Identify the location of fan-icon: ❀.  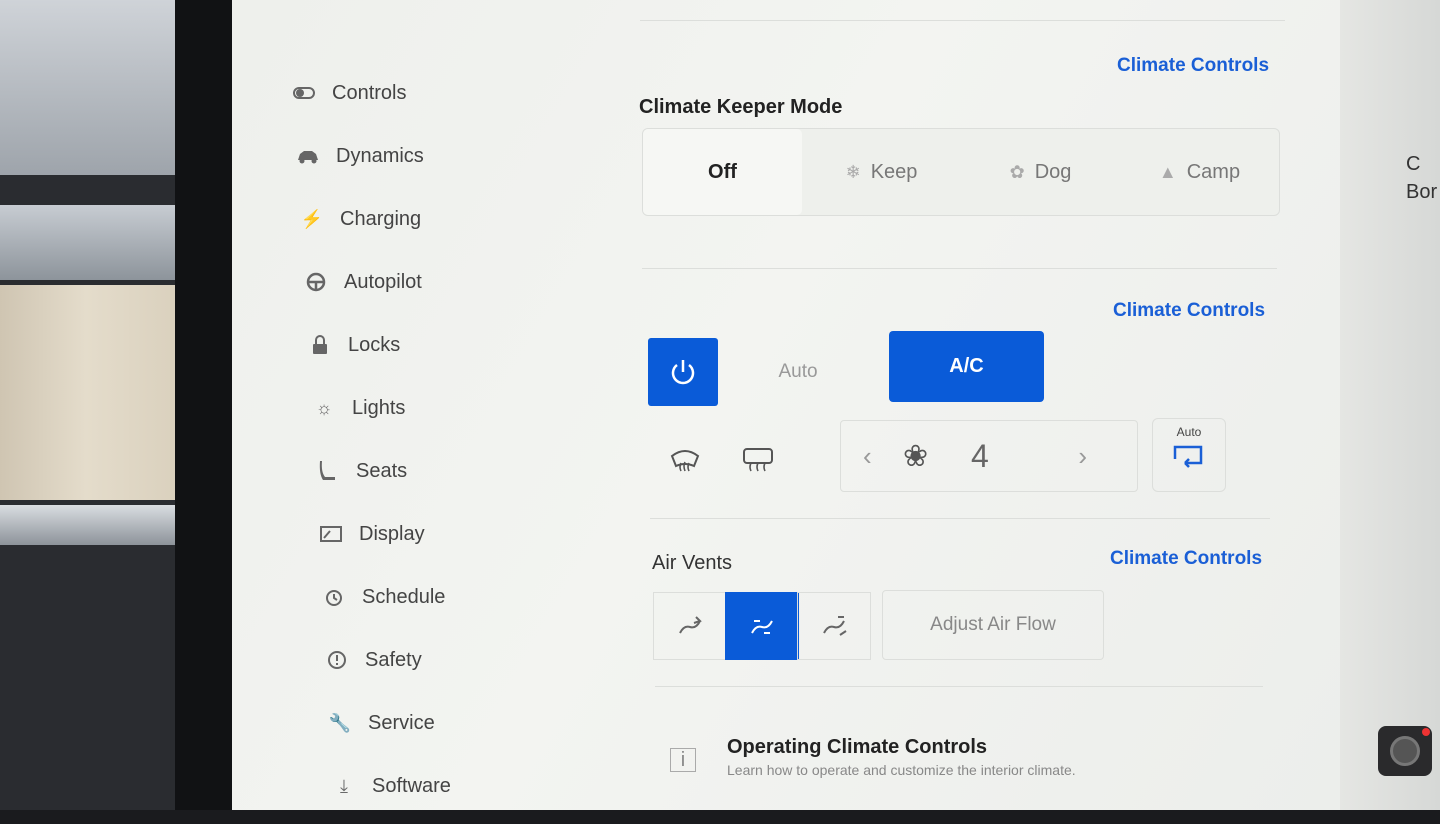
(916, 456).